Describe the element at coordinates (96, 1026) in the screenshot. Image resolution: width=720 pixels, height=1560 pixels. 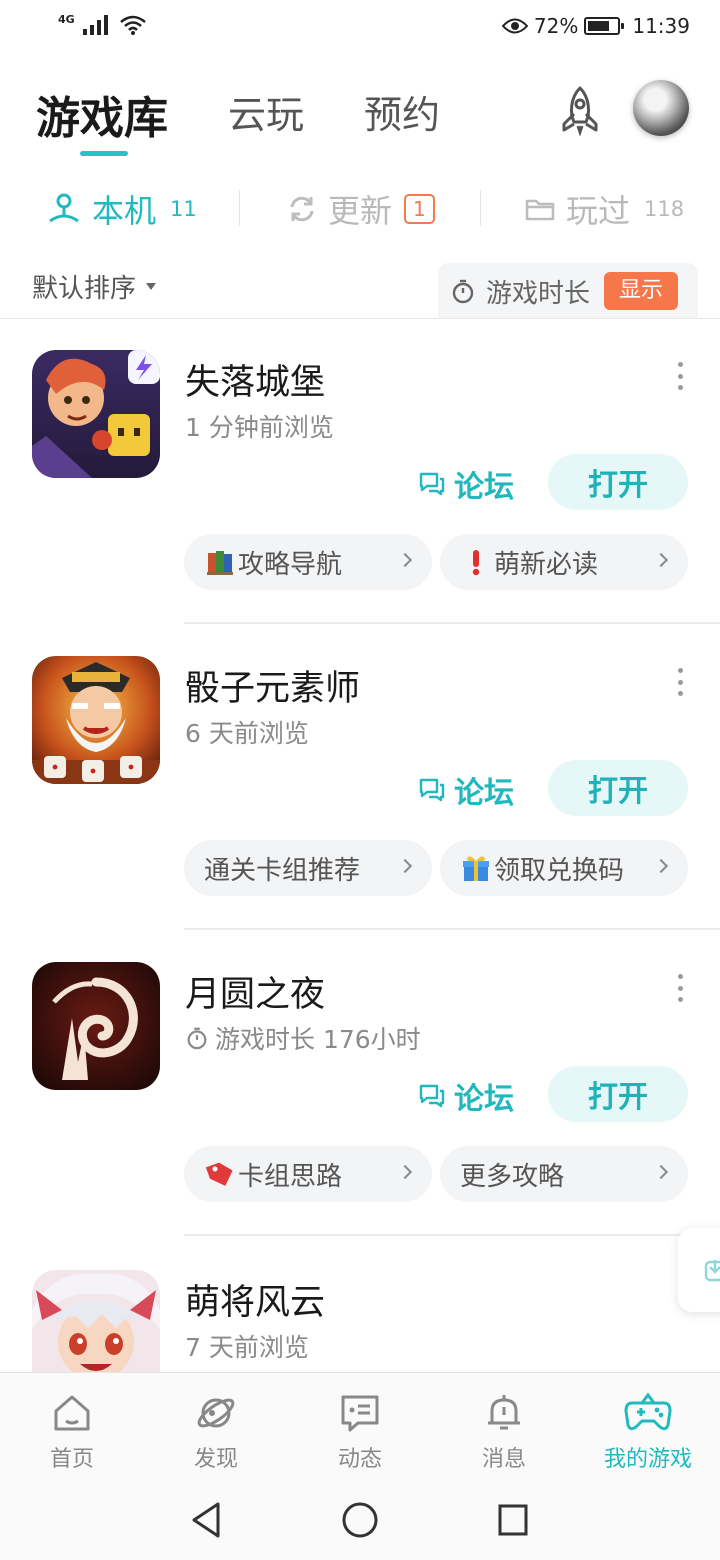
I see `game-icon-moon-night` at that location.